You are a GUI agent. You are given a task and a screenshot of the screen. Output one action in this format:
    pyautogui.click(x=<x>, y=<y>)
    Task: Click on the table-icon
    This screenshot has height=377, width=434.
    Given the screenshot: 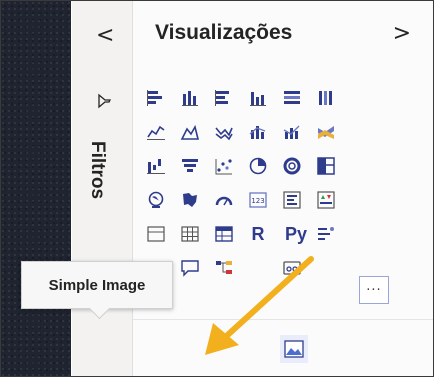 What is the action you would take?
    pyautogui.click(x=190, y=234)
    